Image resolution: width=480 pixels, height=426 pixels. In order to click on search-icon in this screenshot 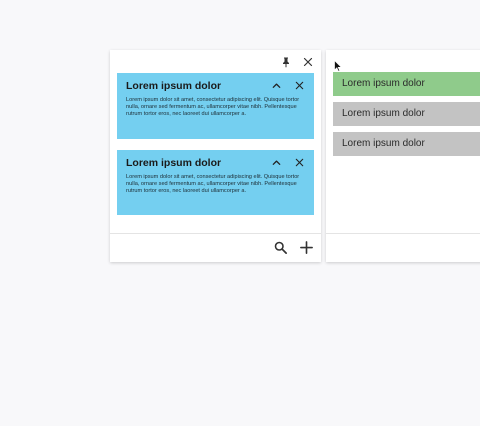, I will do `click(280, 247)`.